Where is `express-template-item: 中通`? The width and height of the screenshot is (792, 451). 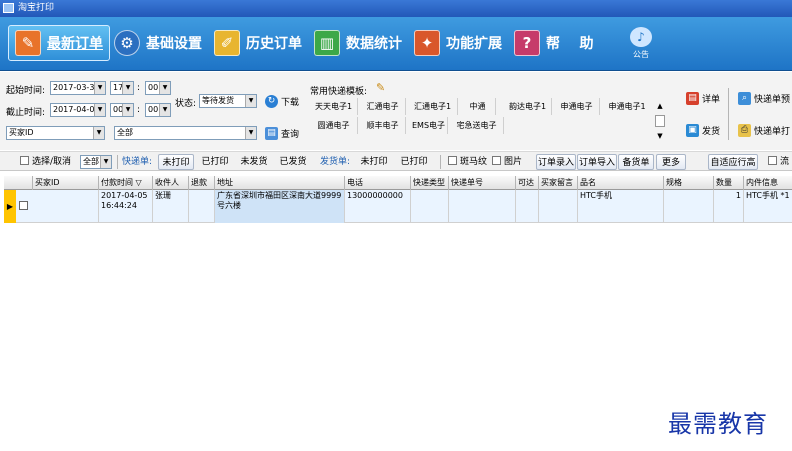
express-template-item: 中通 is located at coordinates (478, 106).